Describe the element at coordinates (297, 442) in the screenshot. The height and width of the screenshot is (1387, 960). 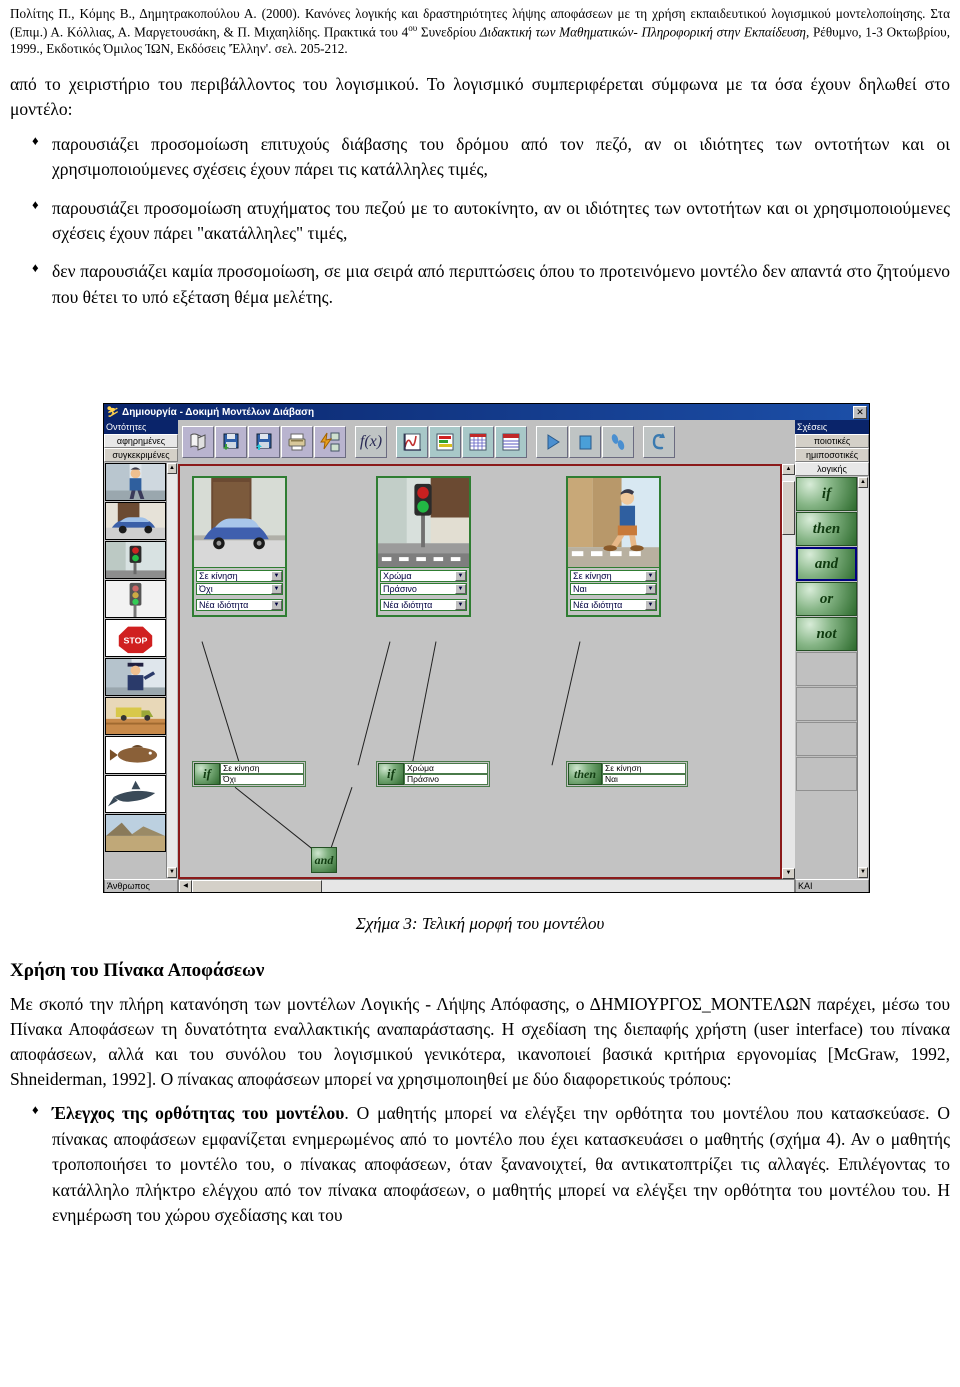
I see `print-icon` at that location.